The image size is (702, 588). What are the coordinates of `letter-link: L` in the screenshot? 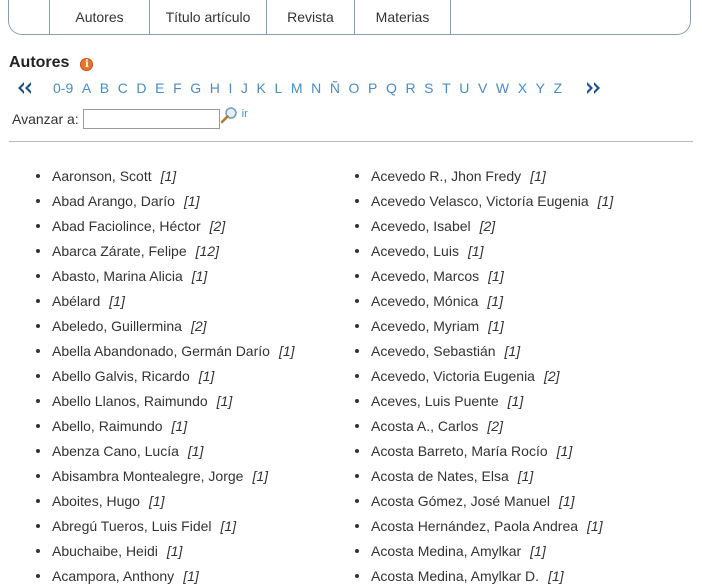 It's located at (278, 88).